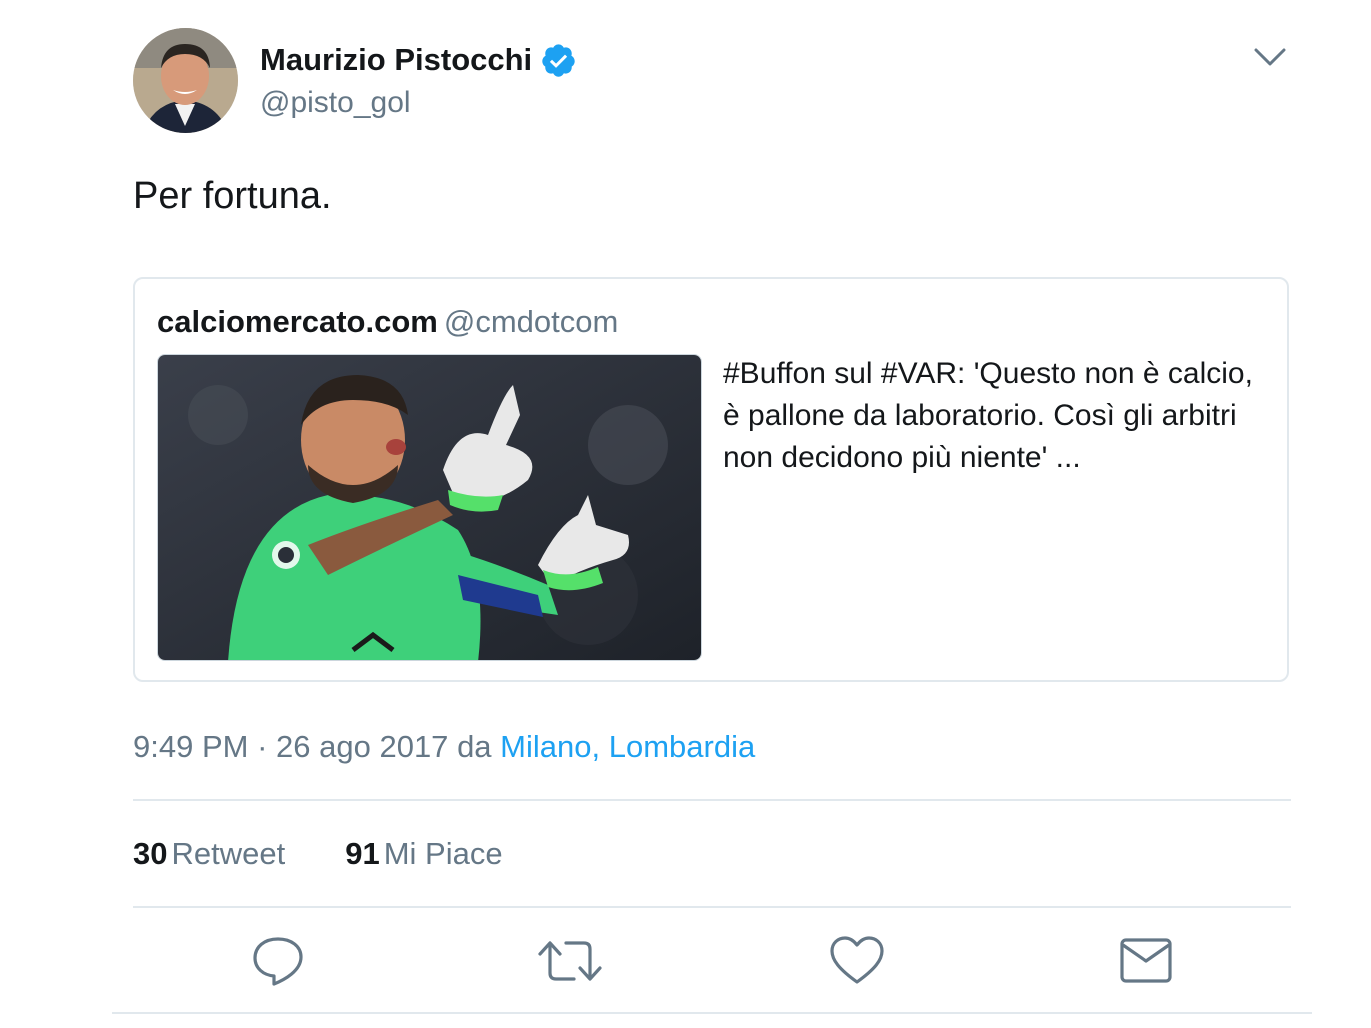  I want to click on tweet-stats: 30 Retweet 91 Mi Piace, so click(318, 854).